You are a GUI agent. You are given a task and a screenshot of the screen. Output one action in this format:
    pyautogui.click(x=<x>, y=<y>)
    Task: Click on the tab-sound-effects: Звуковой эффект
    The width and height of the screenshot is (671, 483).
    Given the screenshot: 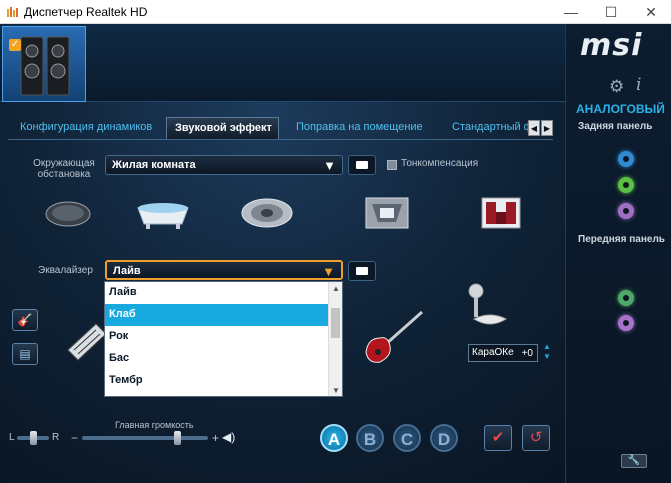 What is the action you would take?
    pyautogui.click(x=222, y=128)
    